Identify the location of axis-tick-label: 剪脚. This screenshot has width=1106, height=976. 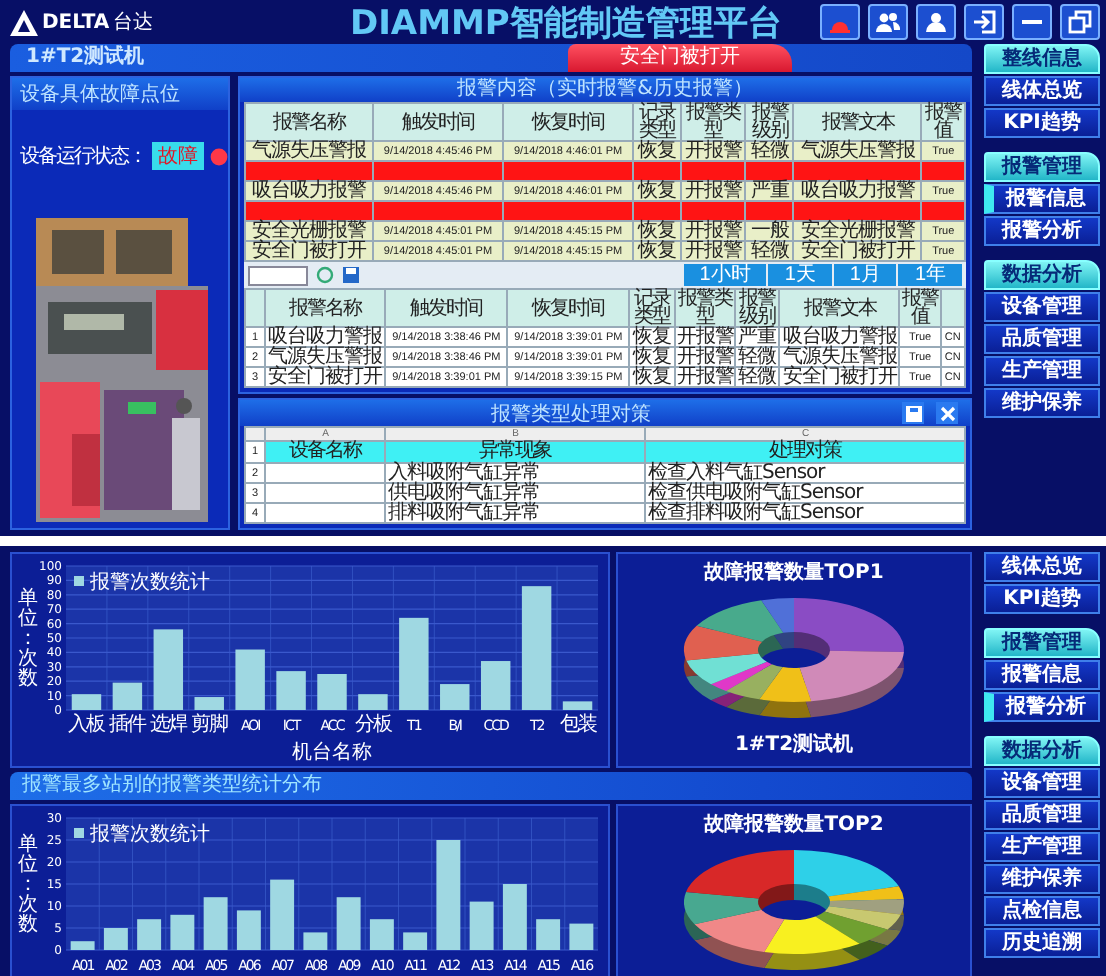
(209, 725).